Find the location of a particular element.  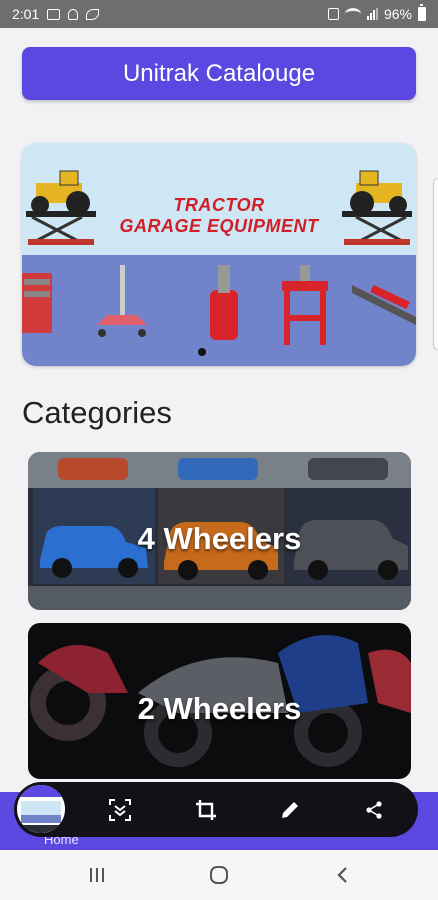

screenshot-thumbnail is located at coordinates (41, 809).